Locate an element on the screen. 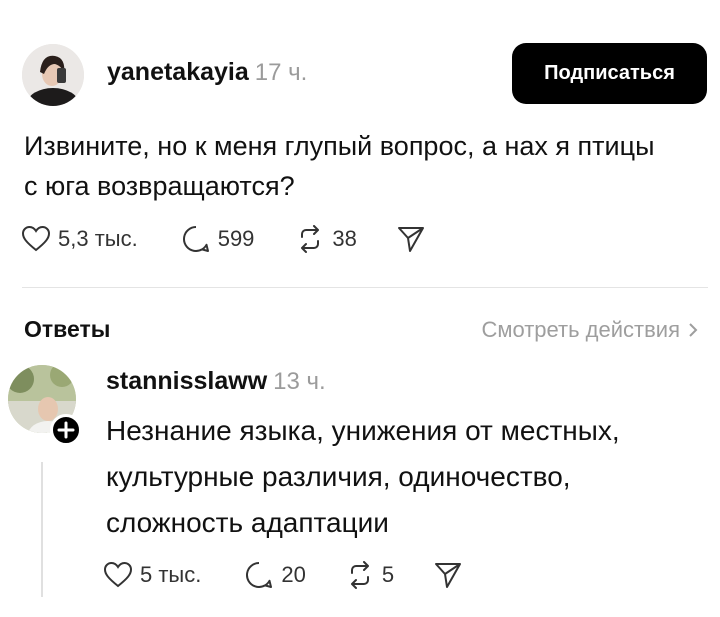  reply-actions: 5 тыс. 20 5 is located at coordinates (306, 575).